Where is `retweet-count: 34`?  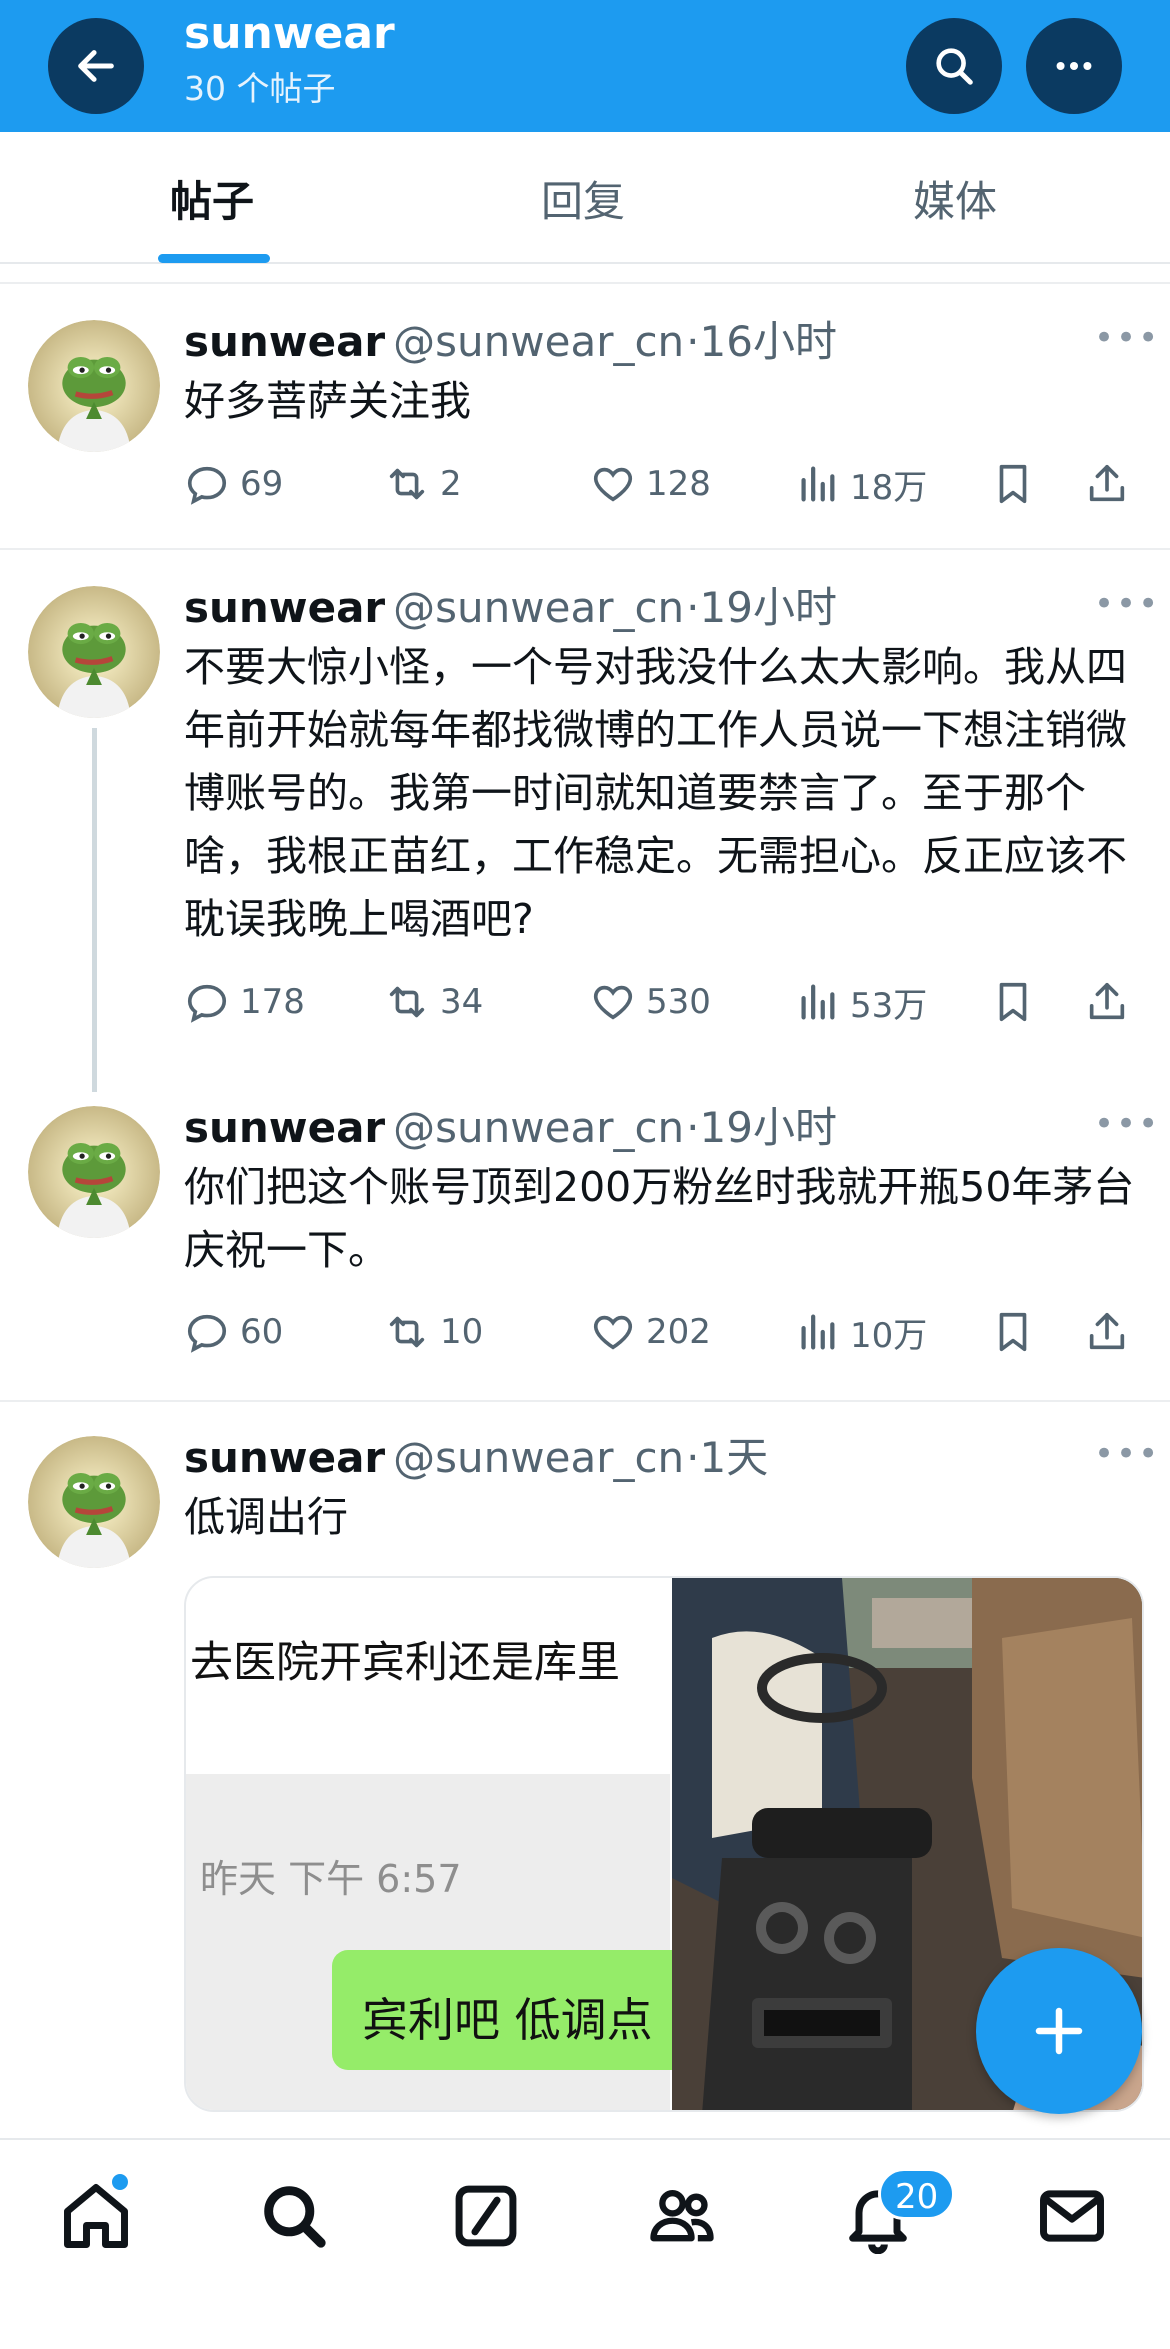 retweet-count: 34 is located at coordinates (462, 1002).